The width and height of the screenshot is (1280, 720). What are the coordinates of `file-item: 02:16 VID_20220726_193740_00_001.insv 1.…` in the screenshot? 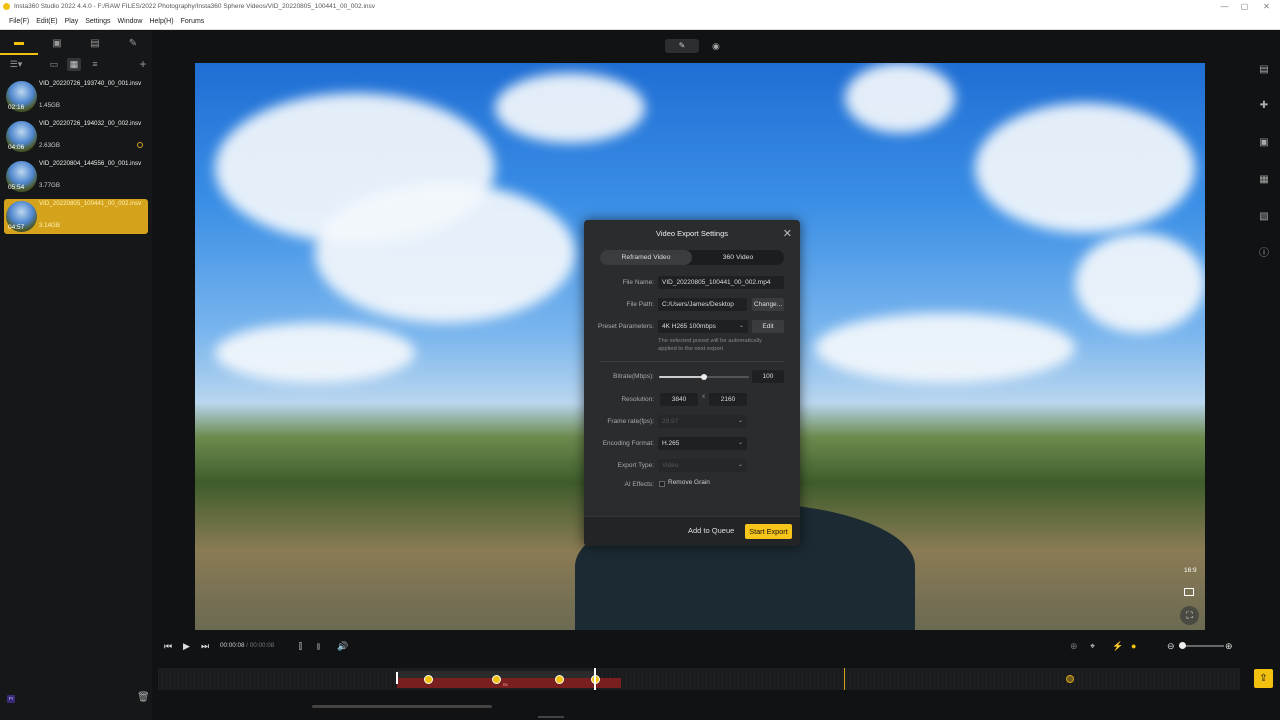 It's located at (76, 96).